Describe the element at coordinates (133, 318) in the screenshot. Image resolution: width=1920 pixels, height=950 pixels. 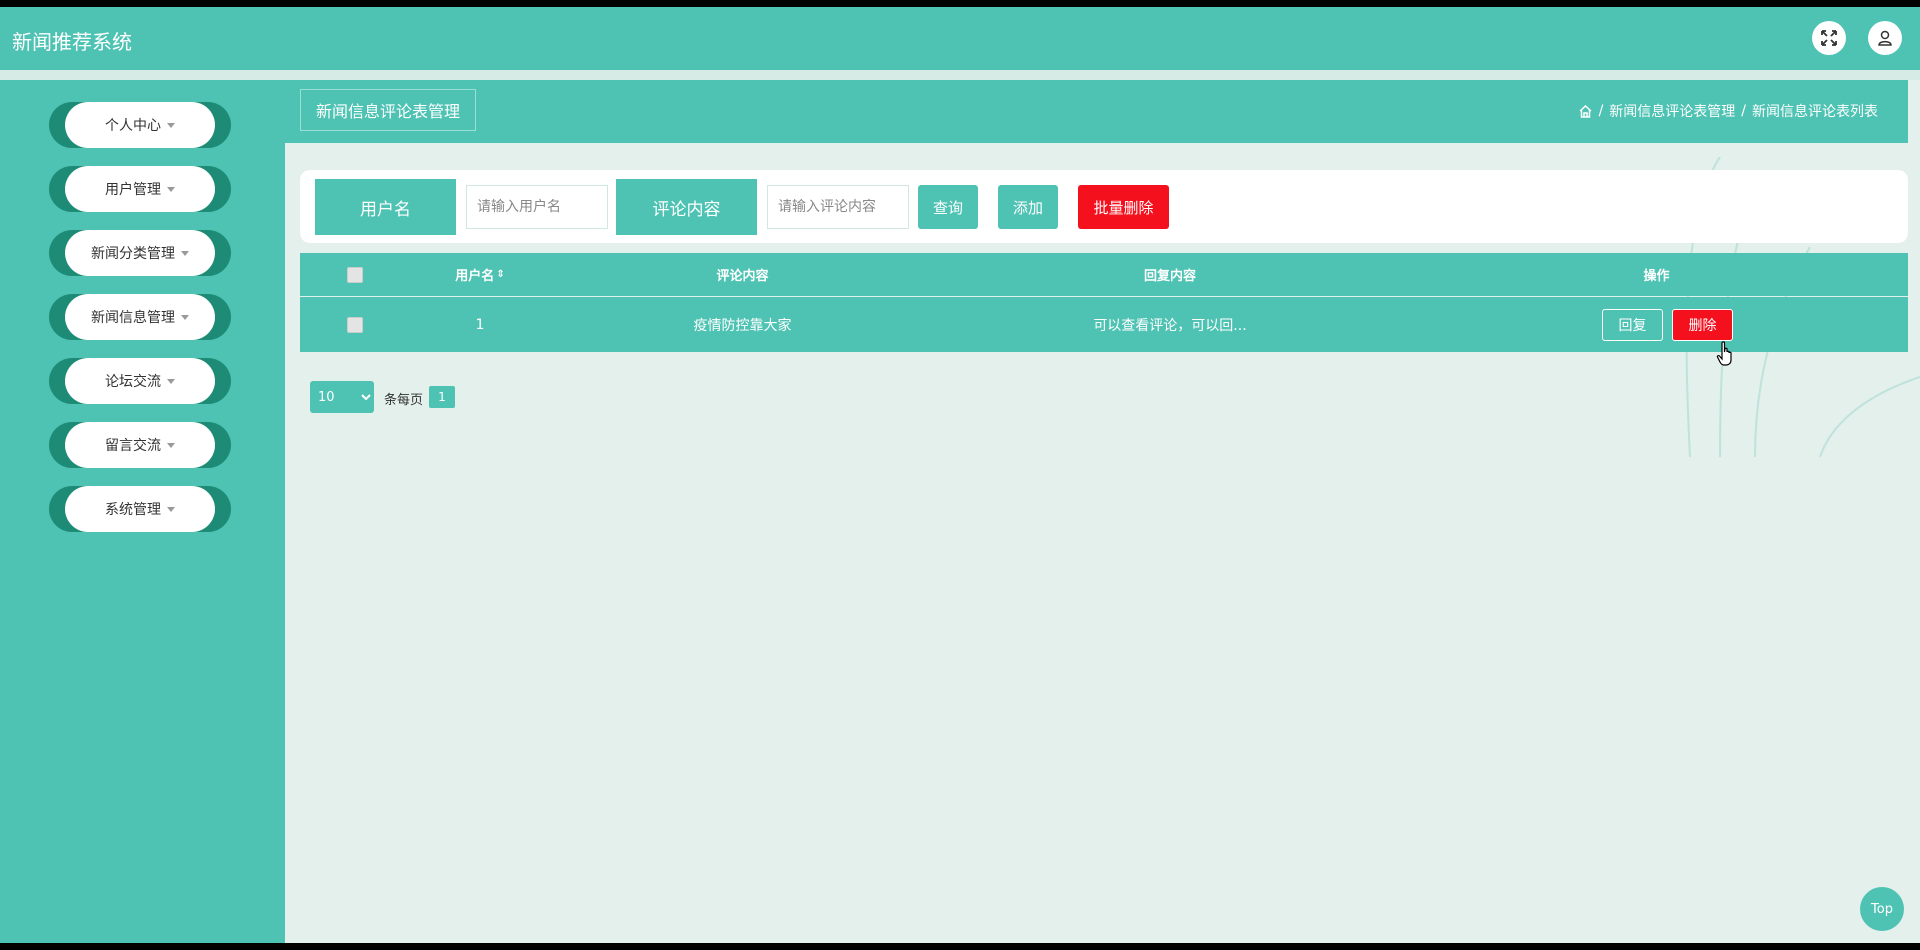
I see `sidebar-item-label: 新闻信息管理` at that location.